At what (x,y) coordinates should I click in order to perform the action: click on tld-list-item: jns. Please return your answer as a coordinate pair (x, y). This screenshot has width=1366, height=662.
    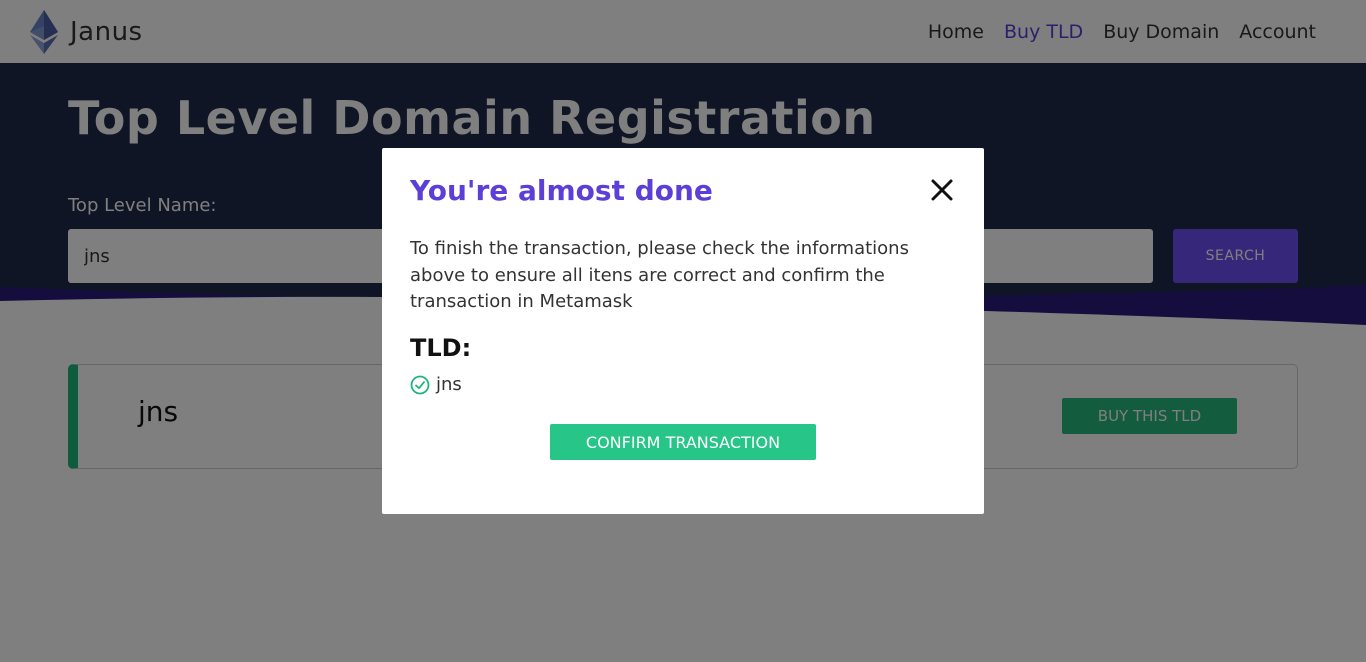
    Looking at the image, I should click on (436, 384).